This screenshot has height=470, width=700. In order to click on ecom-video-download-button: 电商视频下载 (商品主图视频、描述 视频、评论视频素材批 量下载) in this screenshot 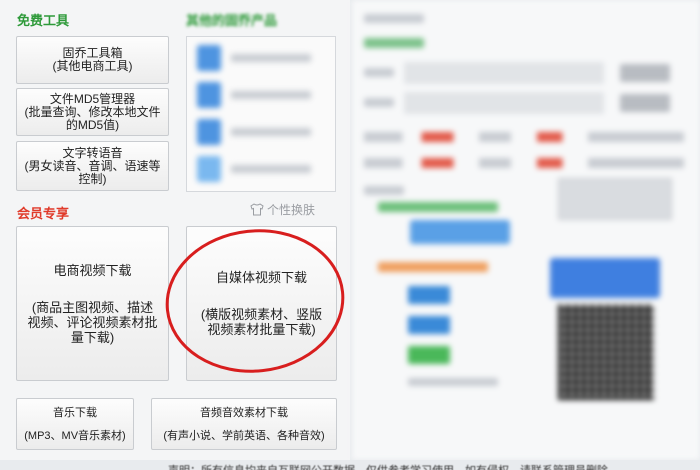, I will do `click(92, 303)`.